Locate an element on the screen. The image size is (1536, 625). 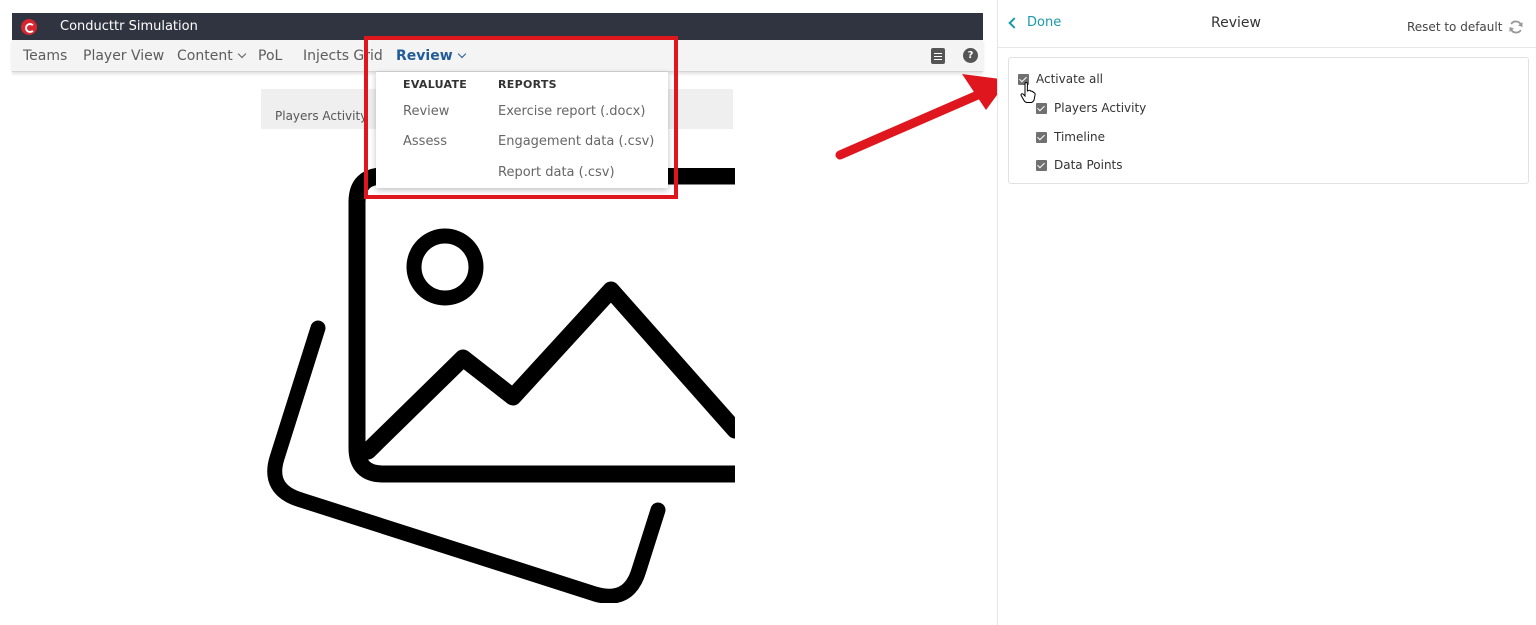
hand-cursor-icon is located at coordinates (1028, 92).